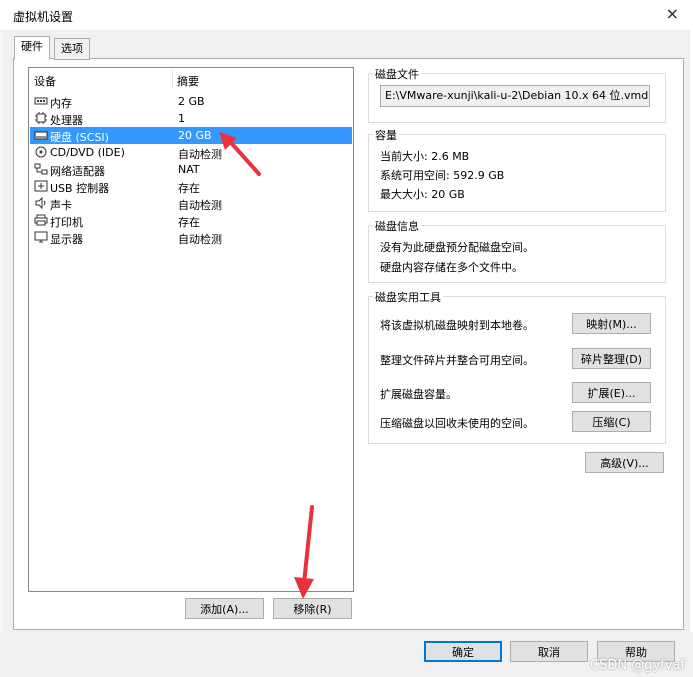 The height and width of the screenshot is (677, 693). Describe the element at coordinates (45, 81) in the screenshot. I see `column-device: 设备` at that location.